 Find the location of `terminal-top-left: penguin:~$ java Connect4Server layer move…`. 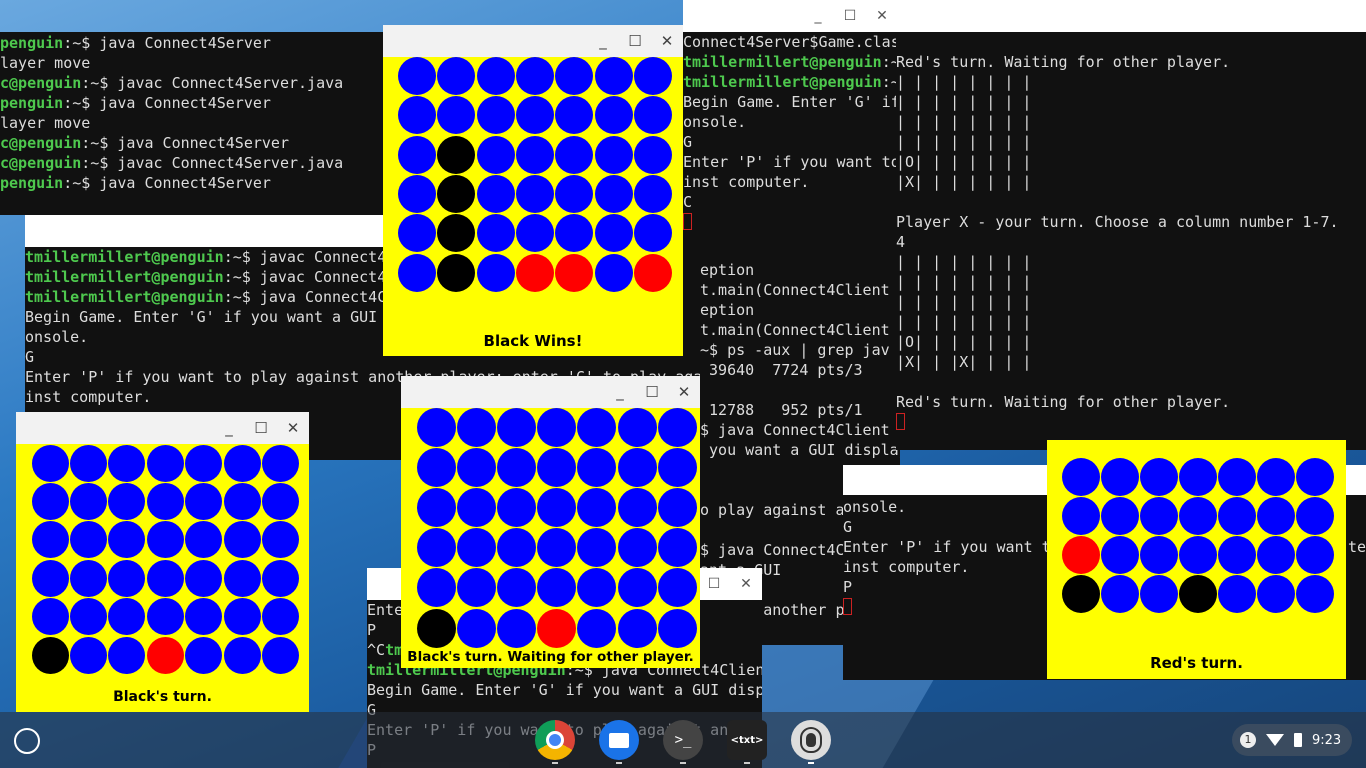

terminal-top-left: penguin:~$ java Connect4Server layer move… is located at coordinates (192, 123).